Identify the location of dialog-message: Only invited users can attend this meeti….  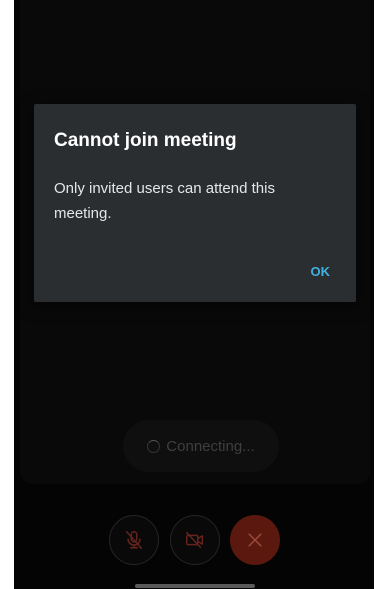
(164, 201).